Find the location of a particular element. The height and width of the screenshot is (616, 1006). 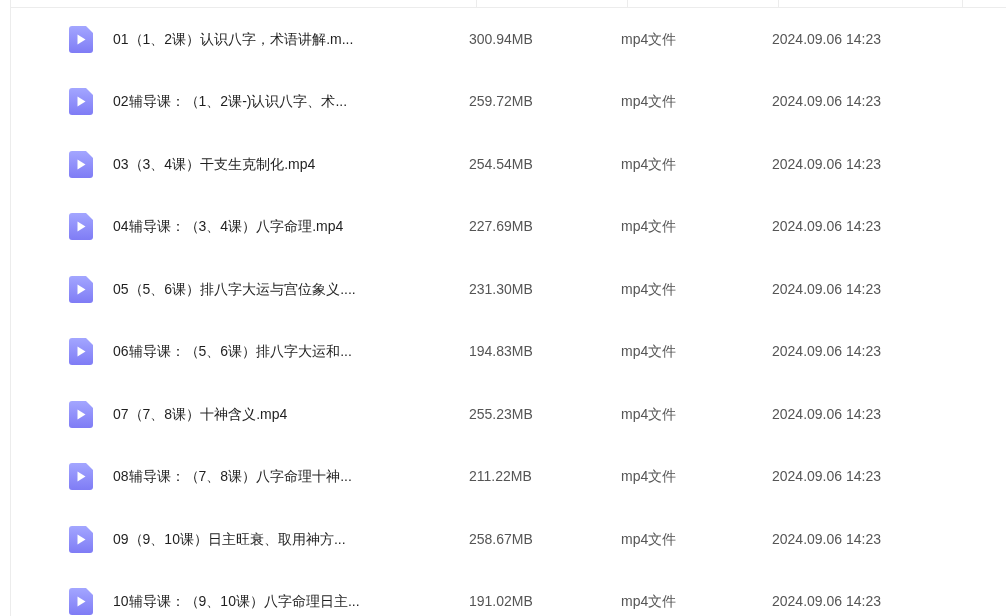

file-size: 231.30MB is located at coordinates (501, 288).